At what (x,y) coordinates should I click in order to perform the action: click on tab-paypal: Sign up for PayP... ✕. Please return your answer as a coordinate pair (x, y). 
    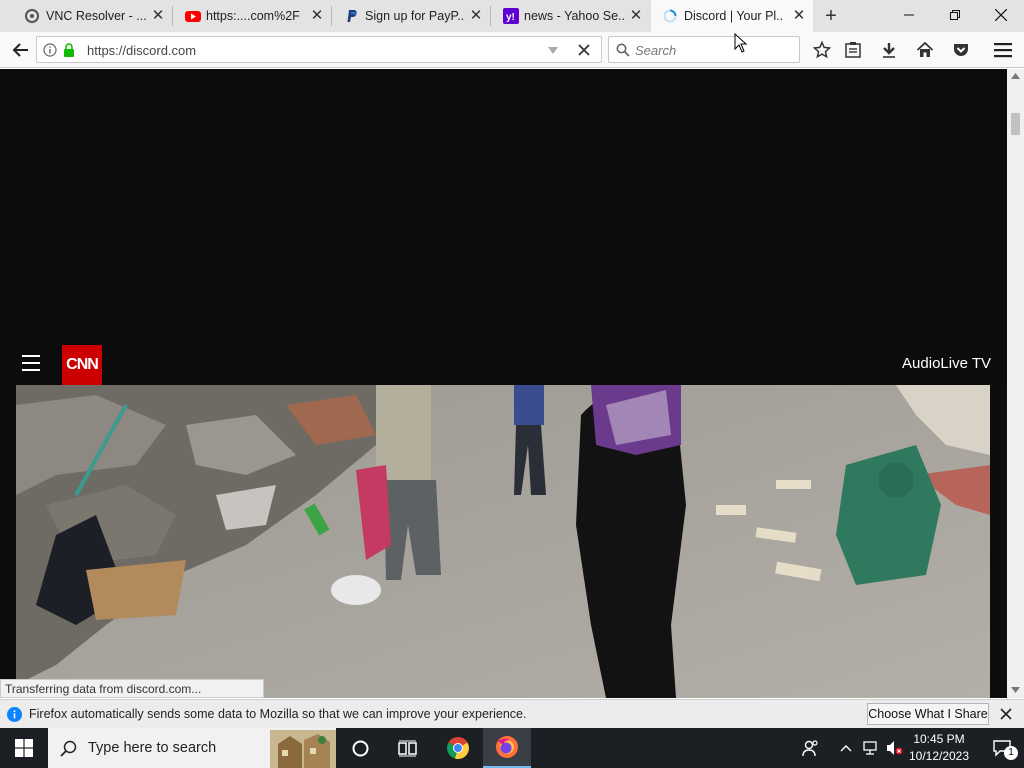
    Looking at the image, I should click on (411, 16).